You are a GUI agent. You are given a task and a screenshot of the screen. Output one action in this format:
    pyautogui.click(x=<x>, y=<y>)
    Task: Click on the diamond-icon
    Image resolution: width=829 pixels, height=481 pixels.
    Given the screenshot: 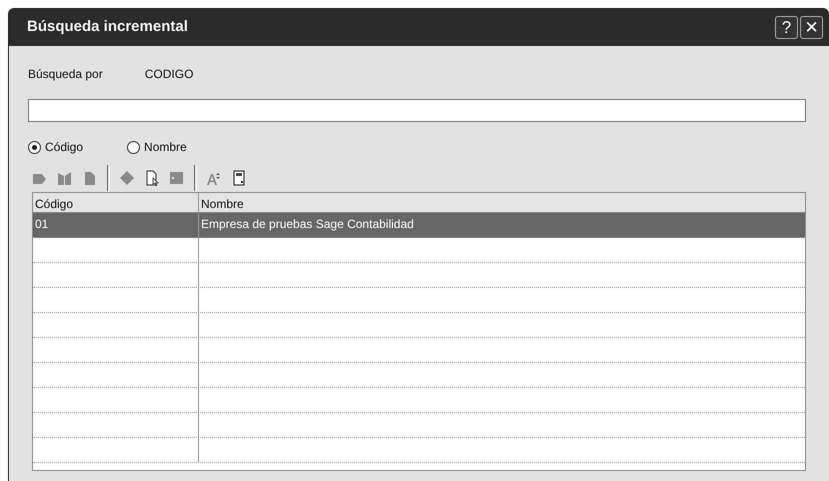 What is the action you would take?
    pyautogui.click(x=127, y=178)
    